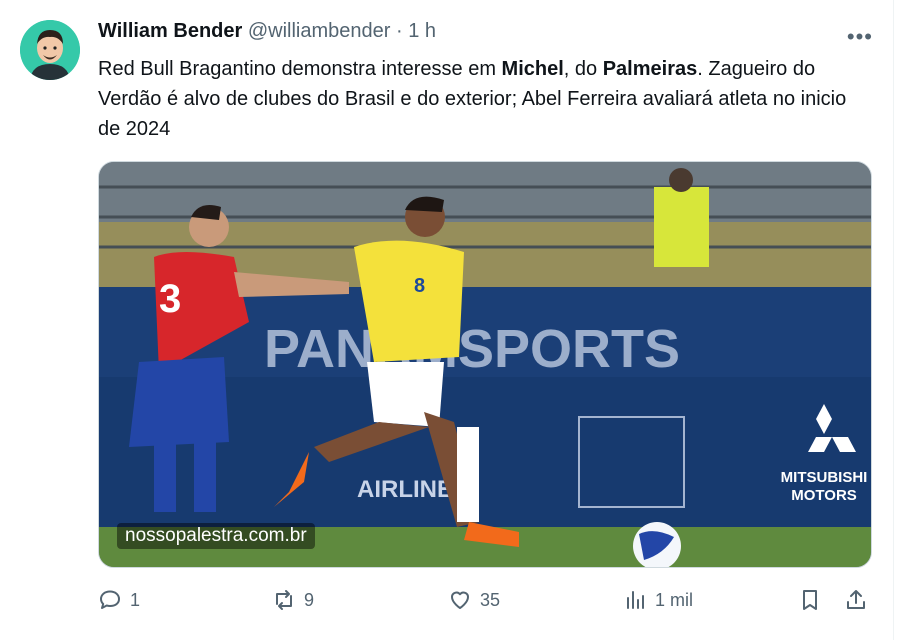  I want to click on reply-button: 1, so click(119, 600).